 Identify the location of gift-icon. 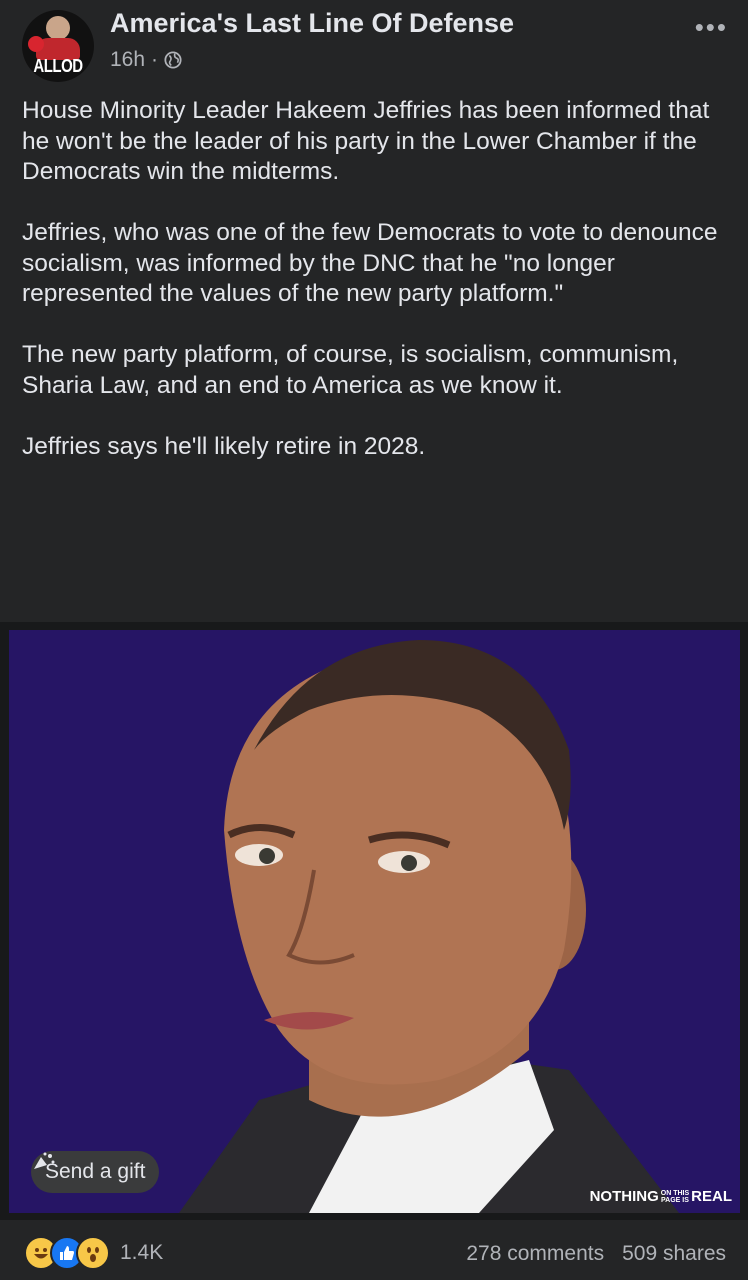
(44, 1160).